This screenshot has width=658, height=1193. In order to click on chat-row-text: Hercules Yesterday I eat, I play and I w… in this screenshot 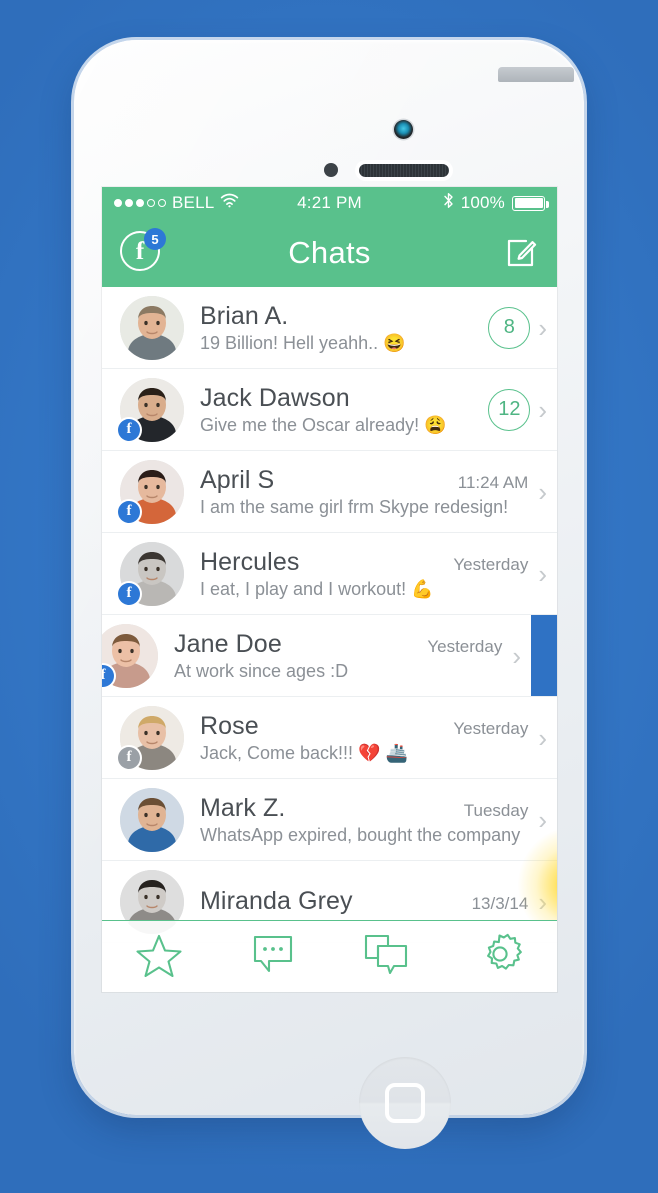, I will do `click(364, 574)`.